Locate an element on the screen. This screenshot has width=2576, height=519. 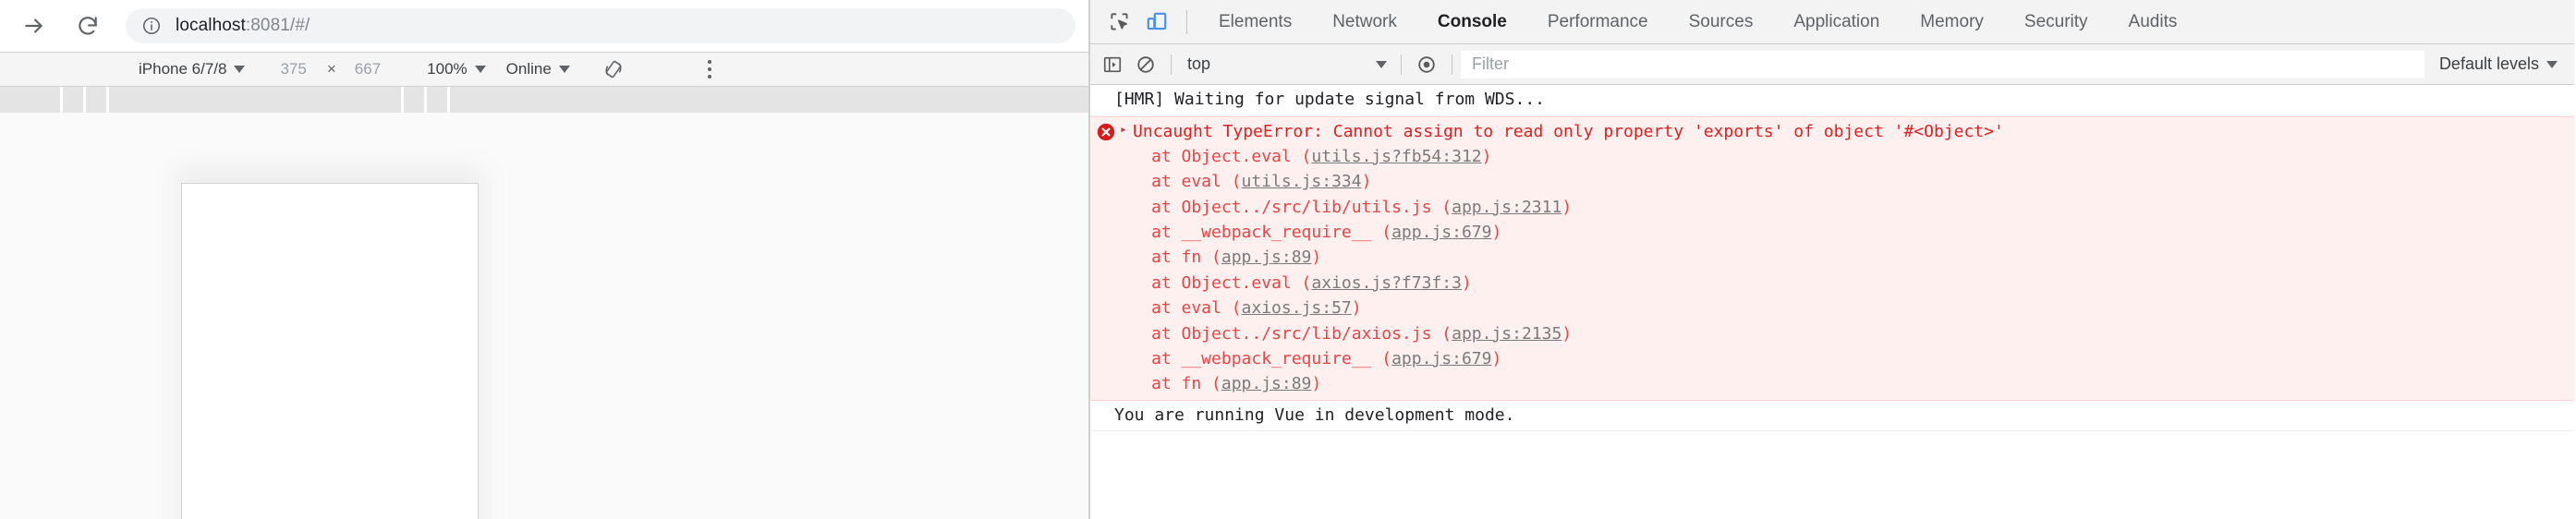
clear-console-button is located at coordinates (1145, 65).